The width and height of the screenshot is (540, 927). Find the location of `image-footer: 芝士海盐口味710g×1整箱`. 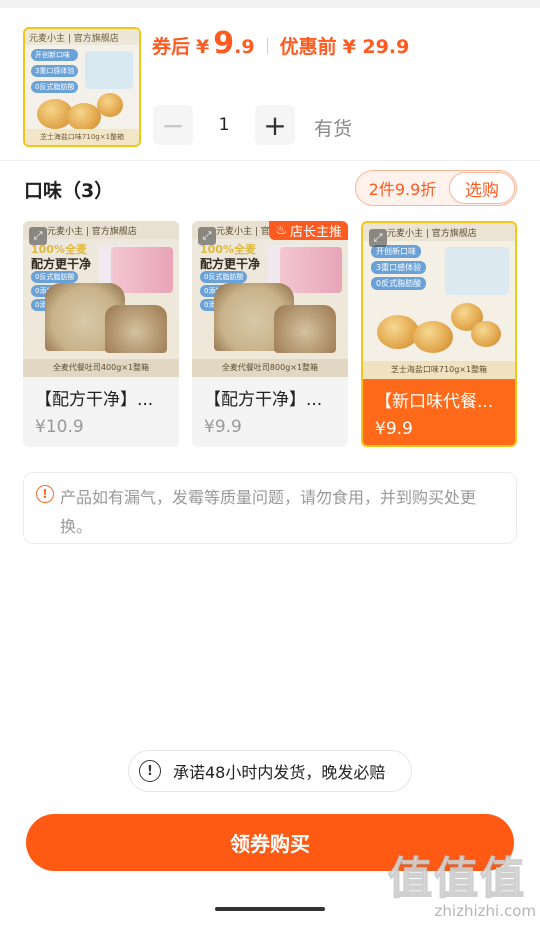

image-footer: 芝士海盐口味710g×1整箱 is located at coordinates (439, 370).